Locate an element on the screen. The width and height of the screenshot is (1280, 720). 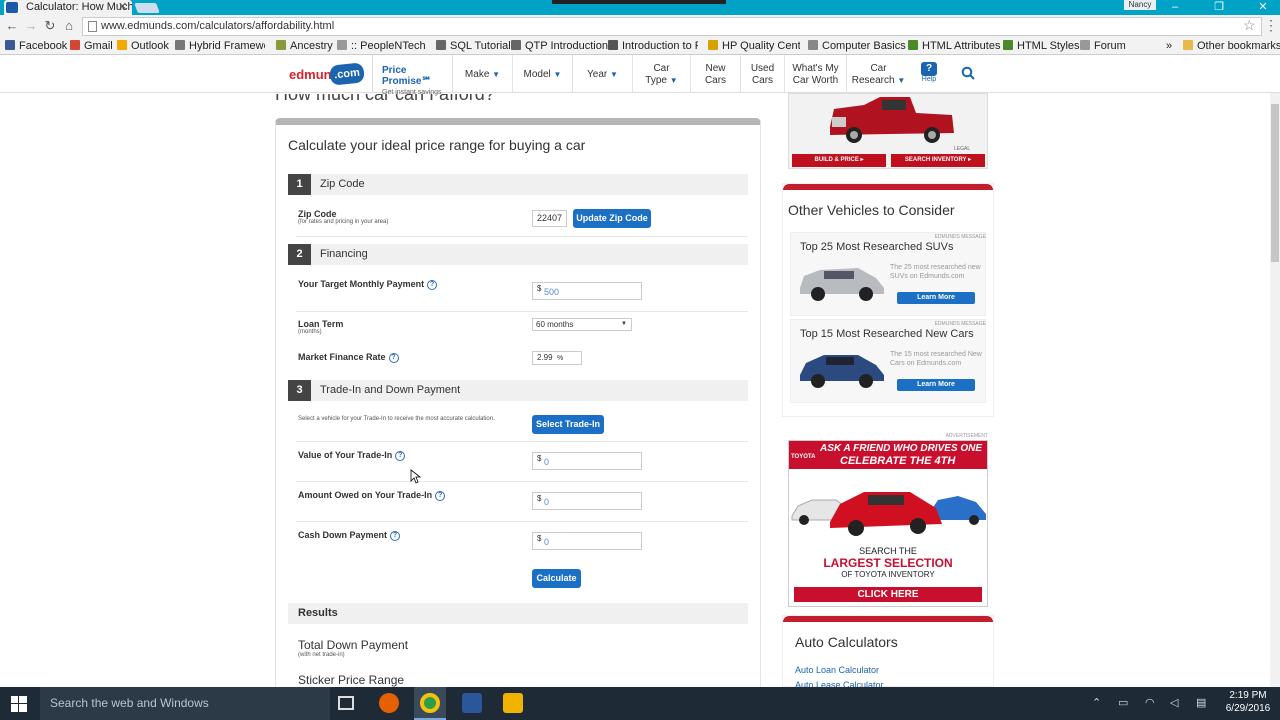
nav-new-cars: New Cars is located at coordinates (715, 74).